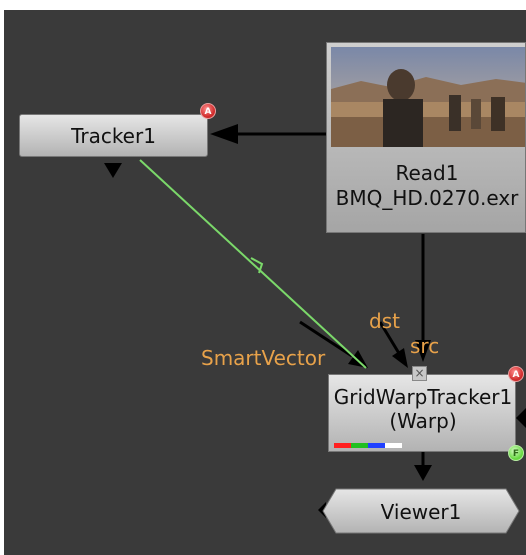 Image resolution: width=526 pixels, height=555 pixels. I want to click on channel-blue-swatch, so click(376, 445).